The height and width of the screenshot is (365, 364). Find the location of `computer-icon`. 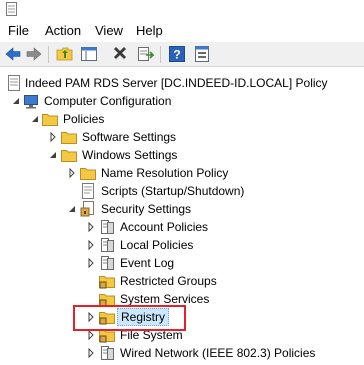

computer-icon is located at coordinates (31, 102).